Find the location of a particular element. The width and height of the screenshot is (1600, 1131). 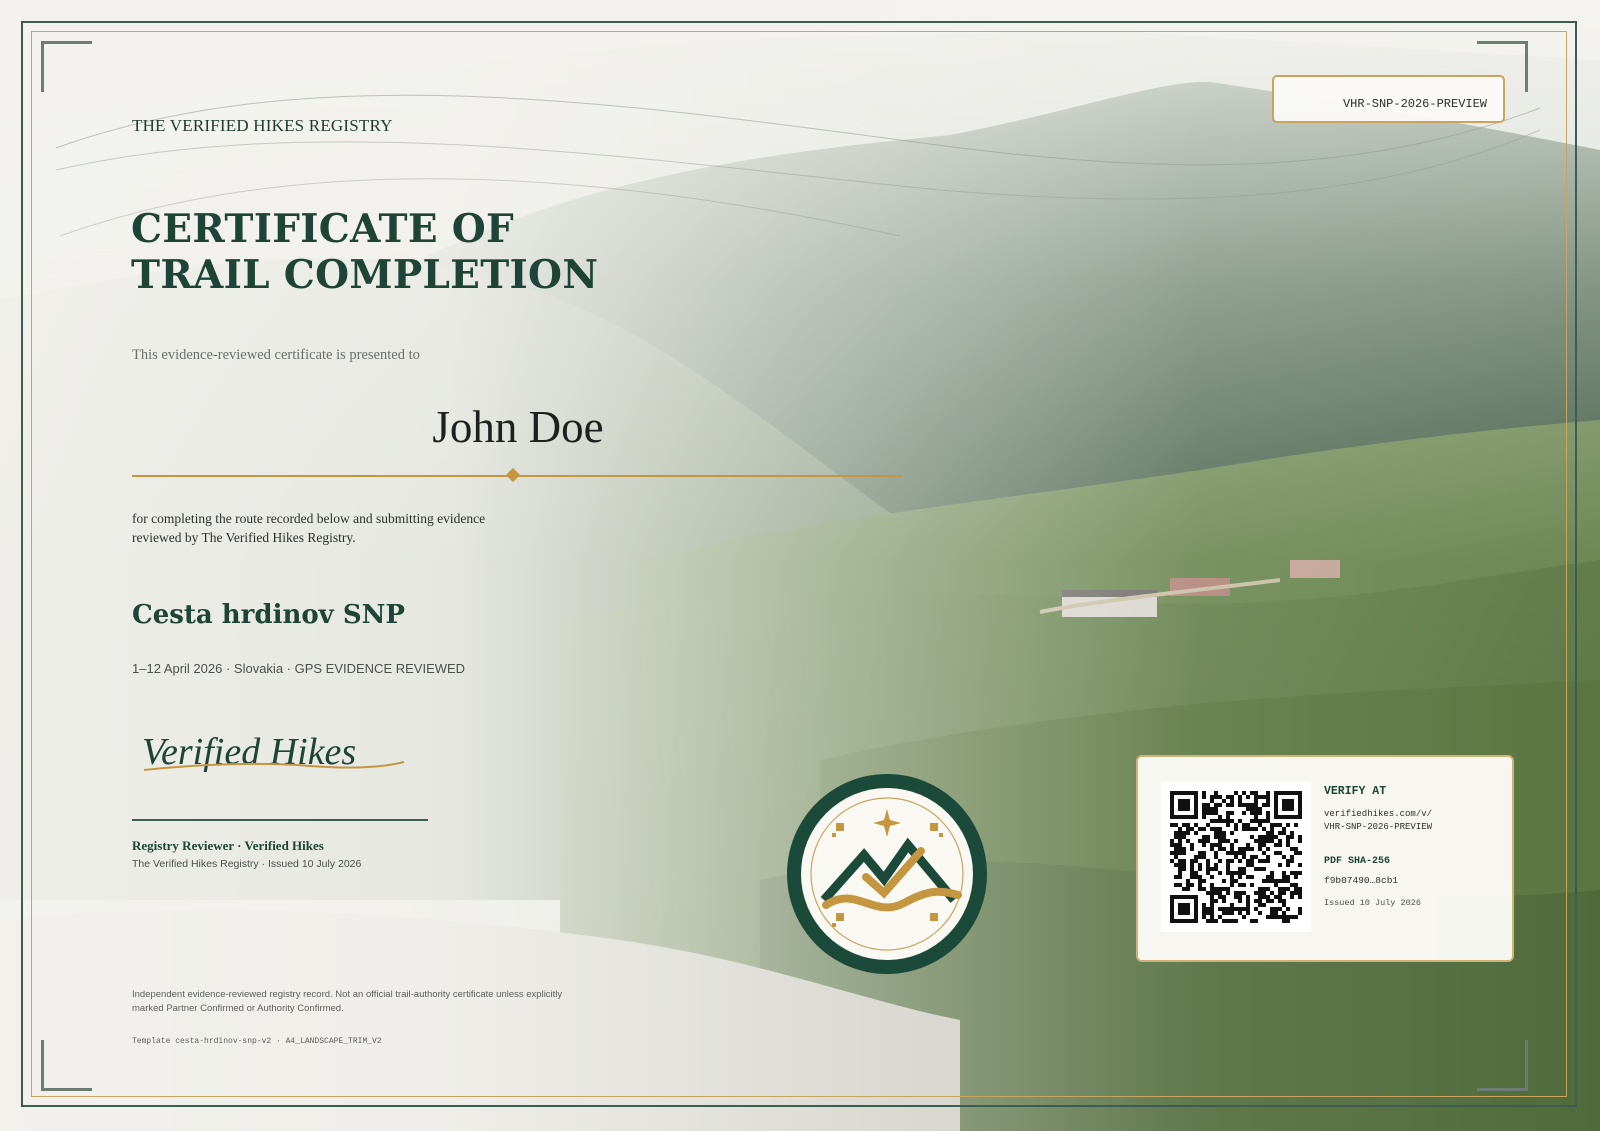

qr-code-frame is located at coordinates (1236, 857).